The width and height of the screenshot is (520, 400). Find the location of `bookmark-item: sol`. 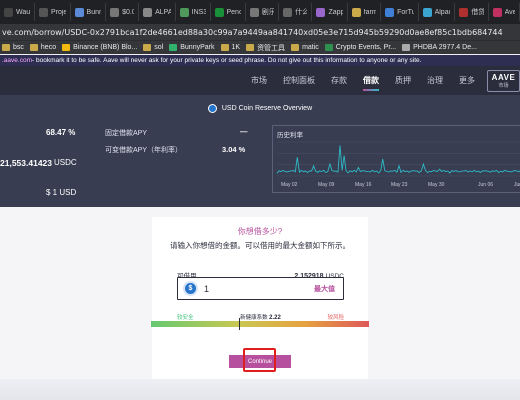

bookmark-item: sol is located at coordinates (153, 47).